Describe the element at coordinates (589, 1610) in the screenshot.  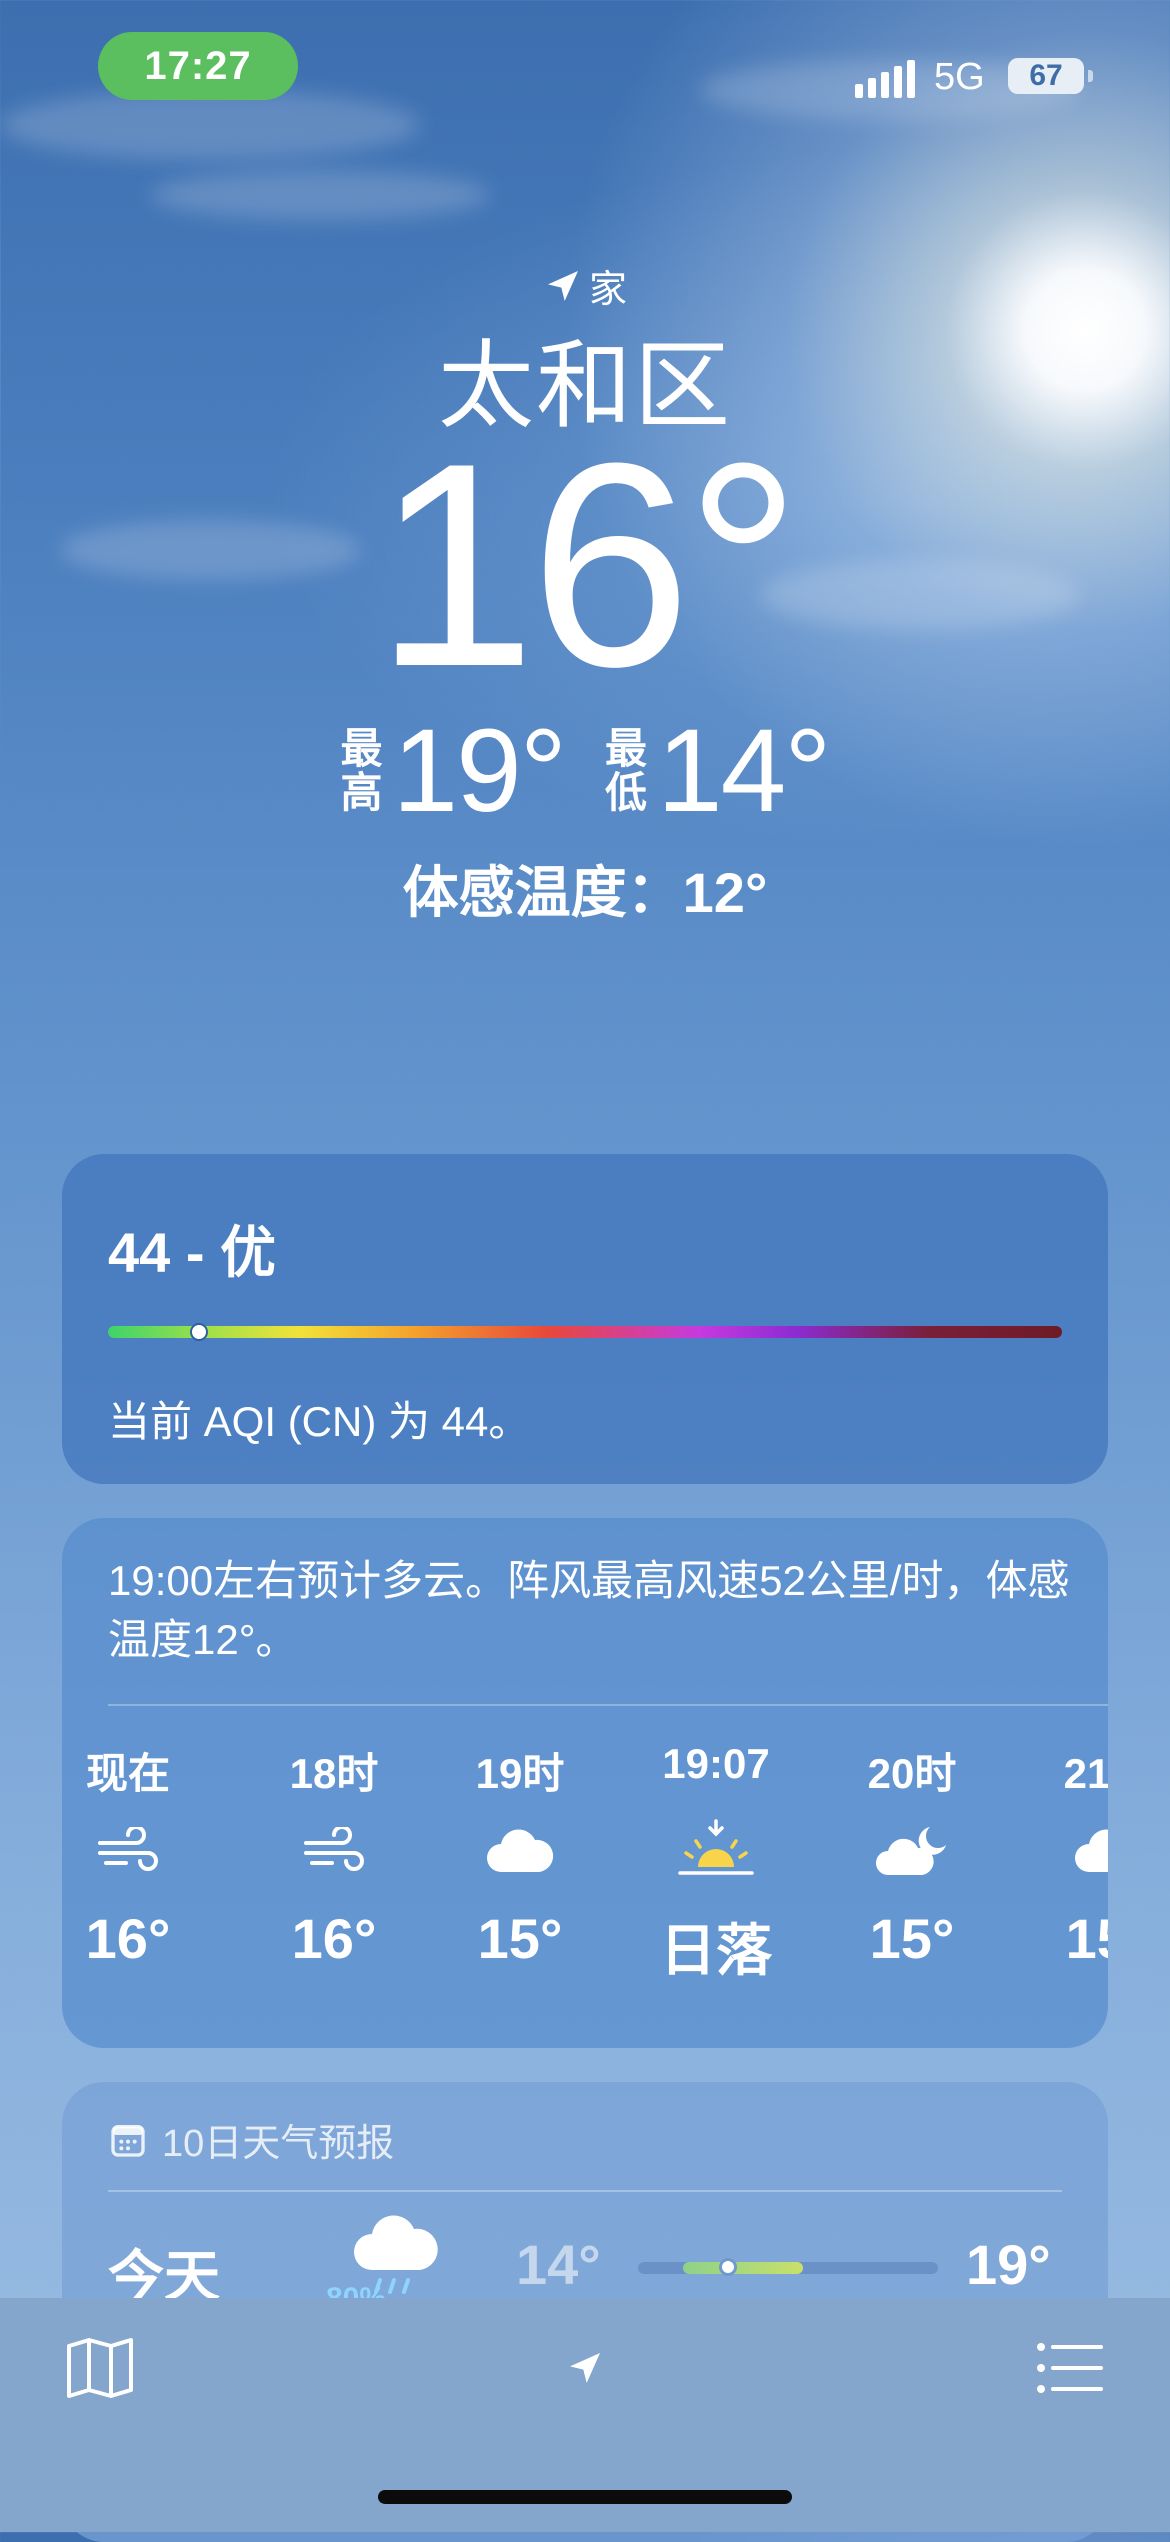
I see `hourly-summary: 19:00左右预计多云。阵风最高风速52公里/时，体感温度12°。` at that location.